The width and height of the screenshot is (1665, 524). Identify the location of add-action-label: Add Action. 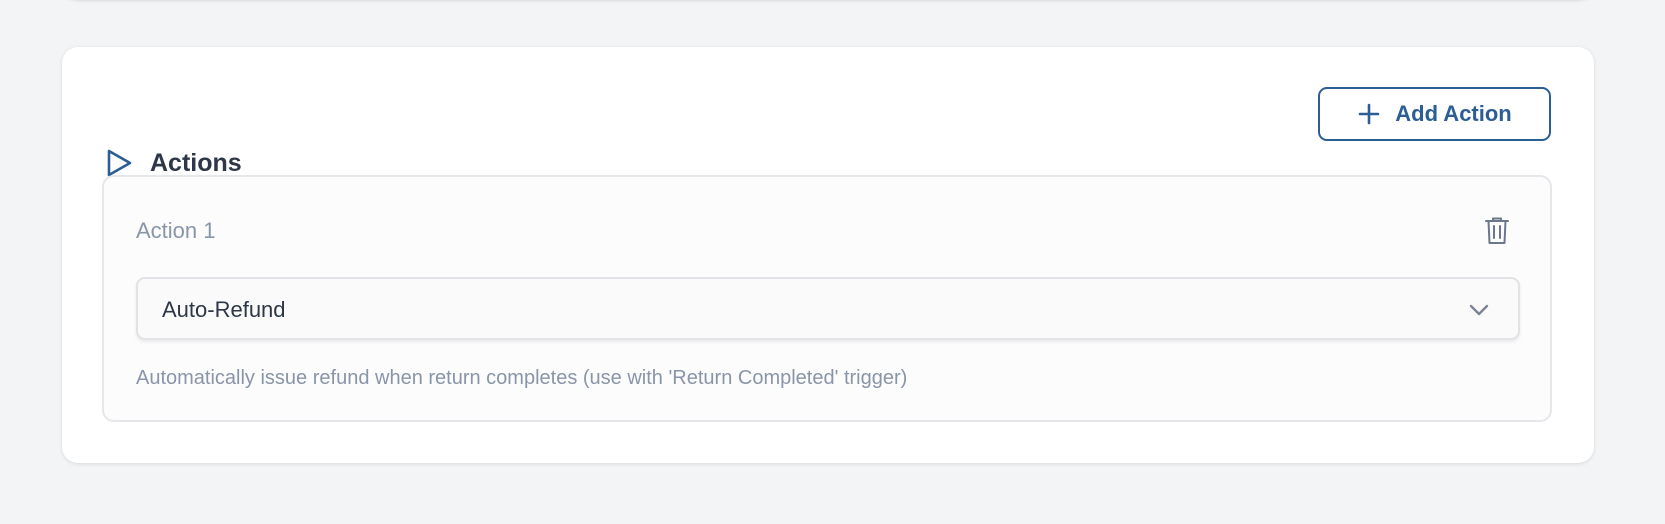
(1453, 113).